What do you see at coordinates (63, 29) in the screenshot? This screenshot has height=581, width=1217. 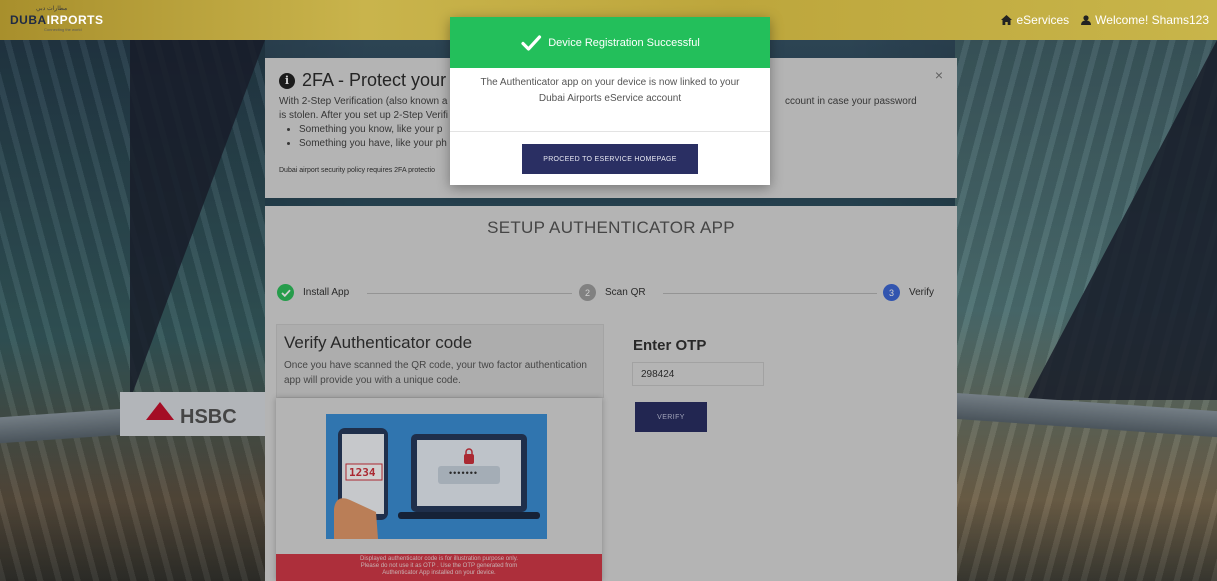 I see `logo-tagline: Connecting the world` at bounding box center [63, 29].